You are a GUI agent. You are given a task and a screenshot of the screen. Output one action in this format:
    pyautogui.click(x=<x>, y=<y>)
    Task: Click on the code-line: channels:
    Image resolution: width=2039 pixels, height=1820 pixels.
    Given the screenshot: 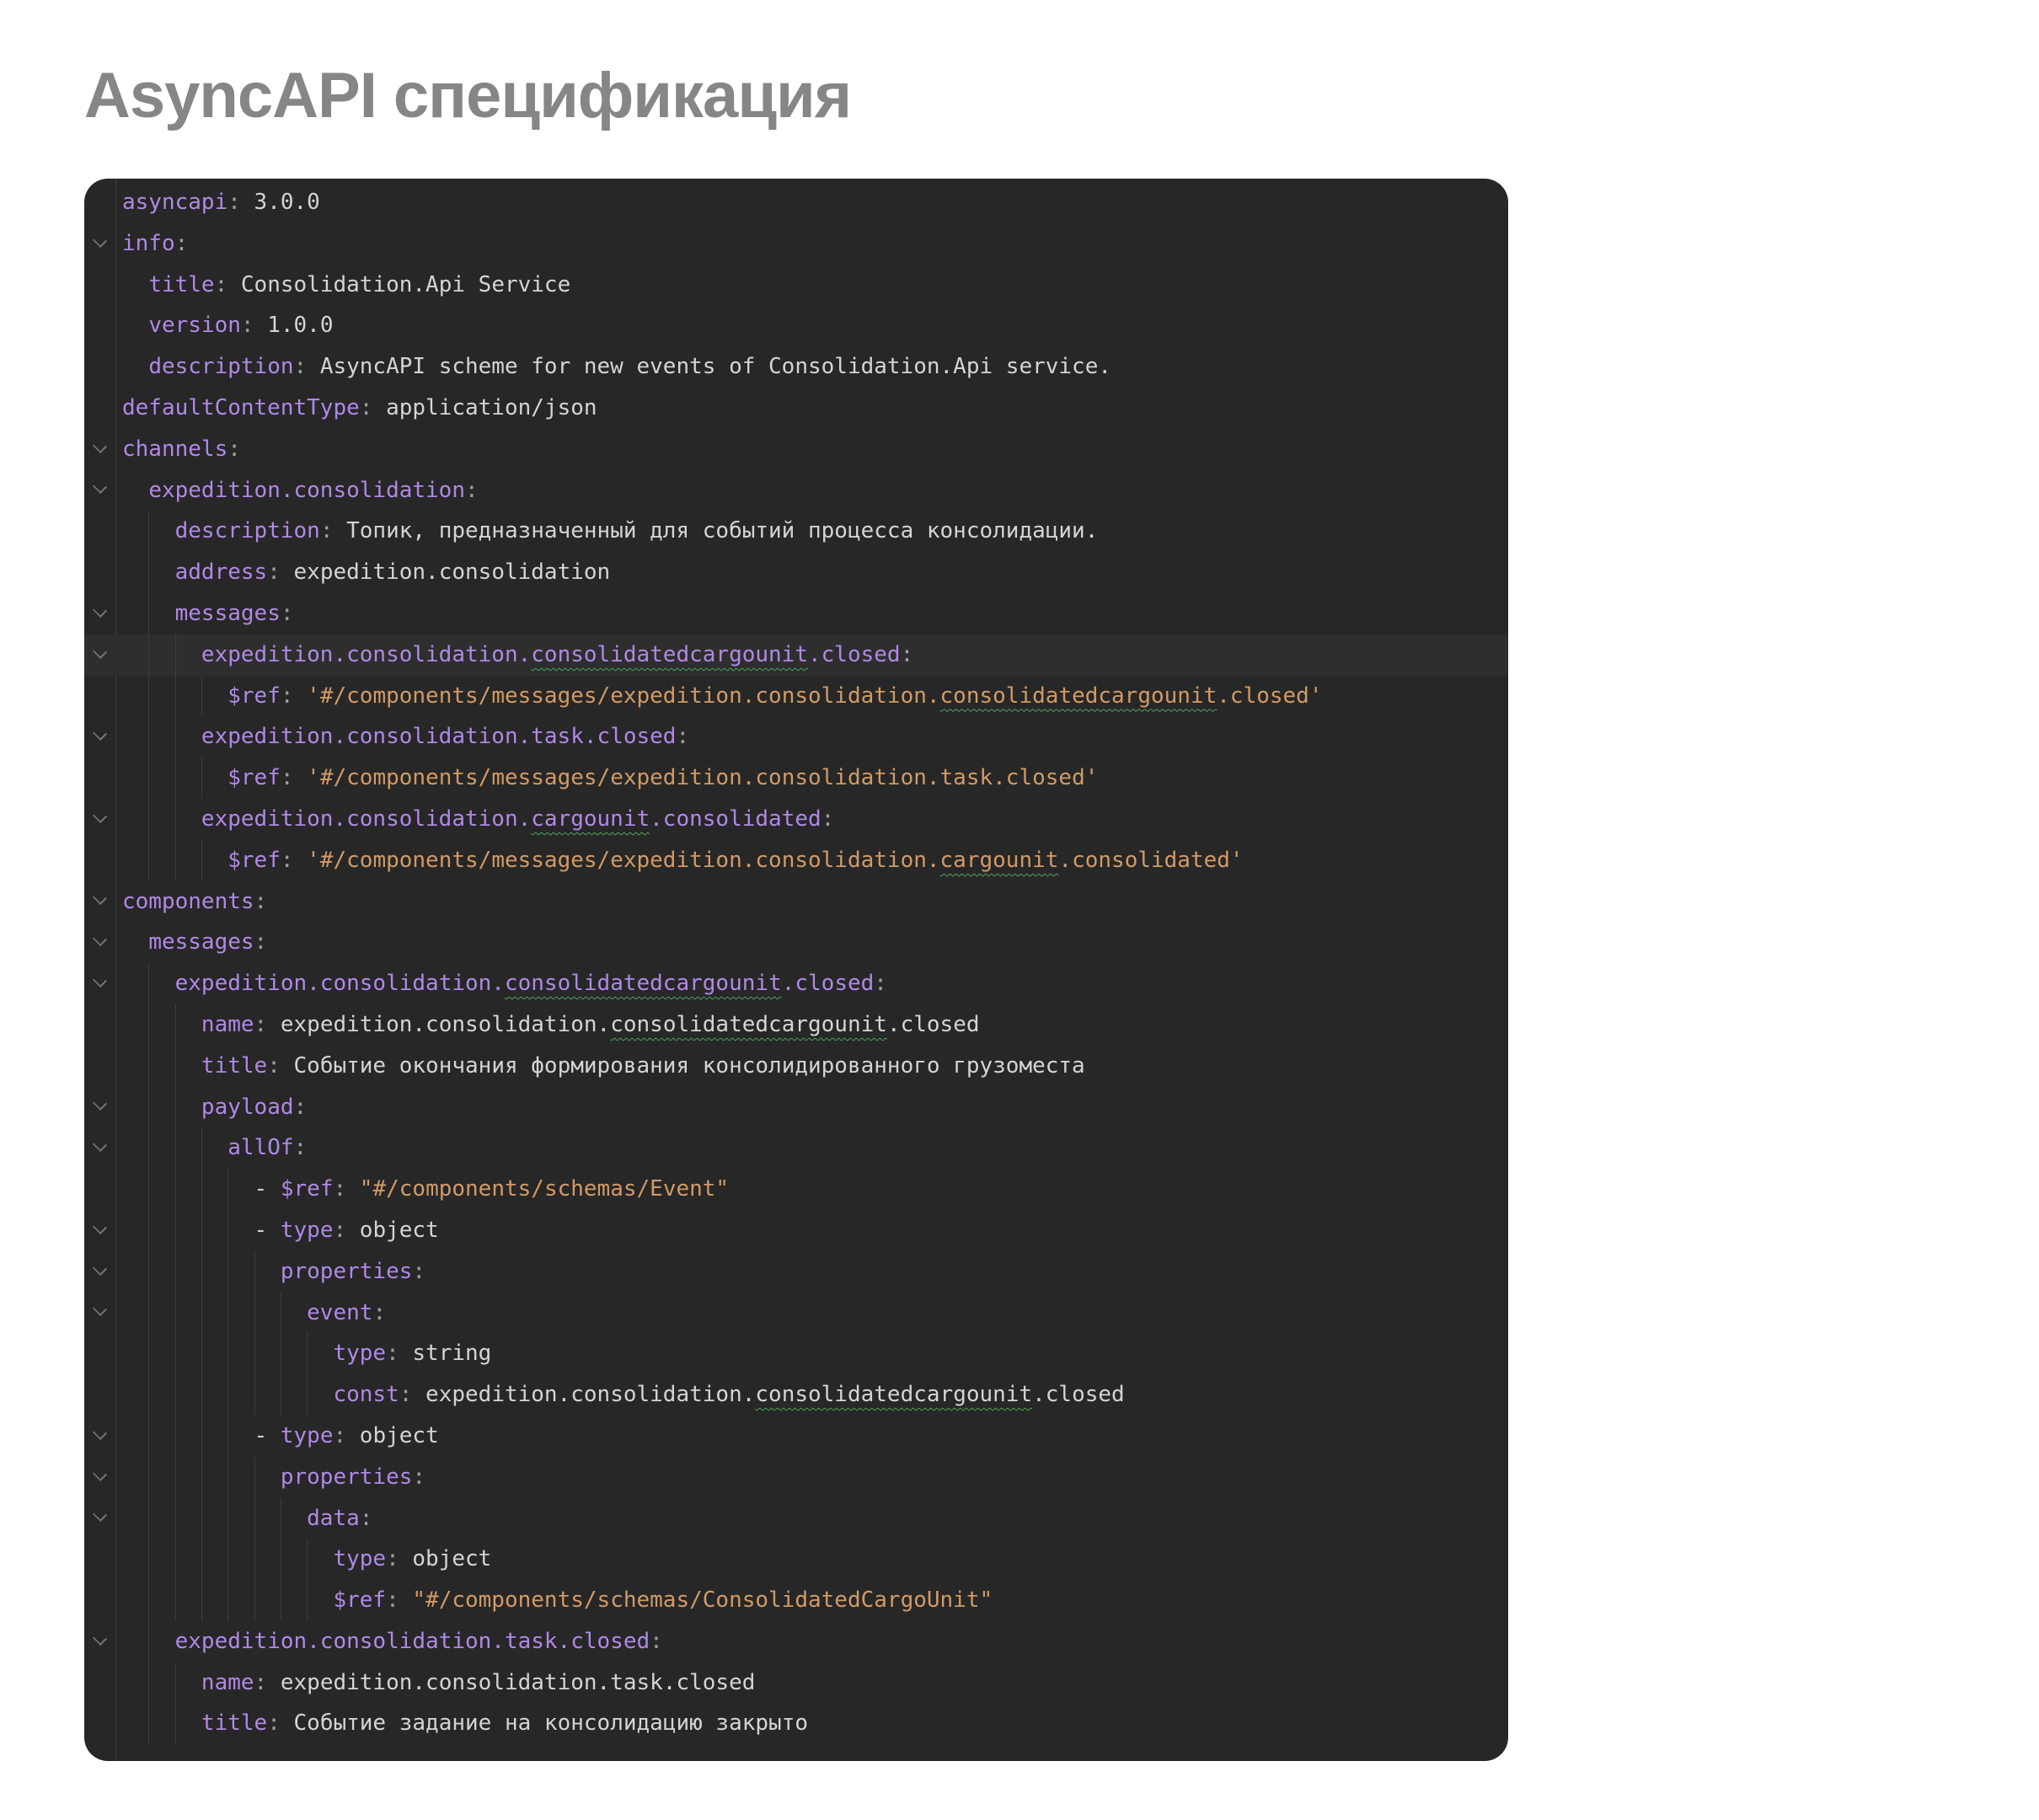 What is the action you would take?
    pyautogui.click(x=796, y=449)
    